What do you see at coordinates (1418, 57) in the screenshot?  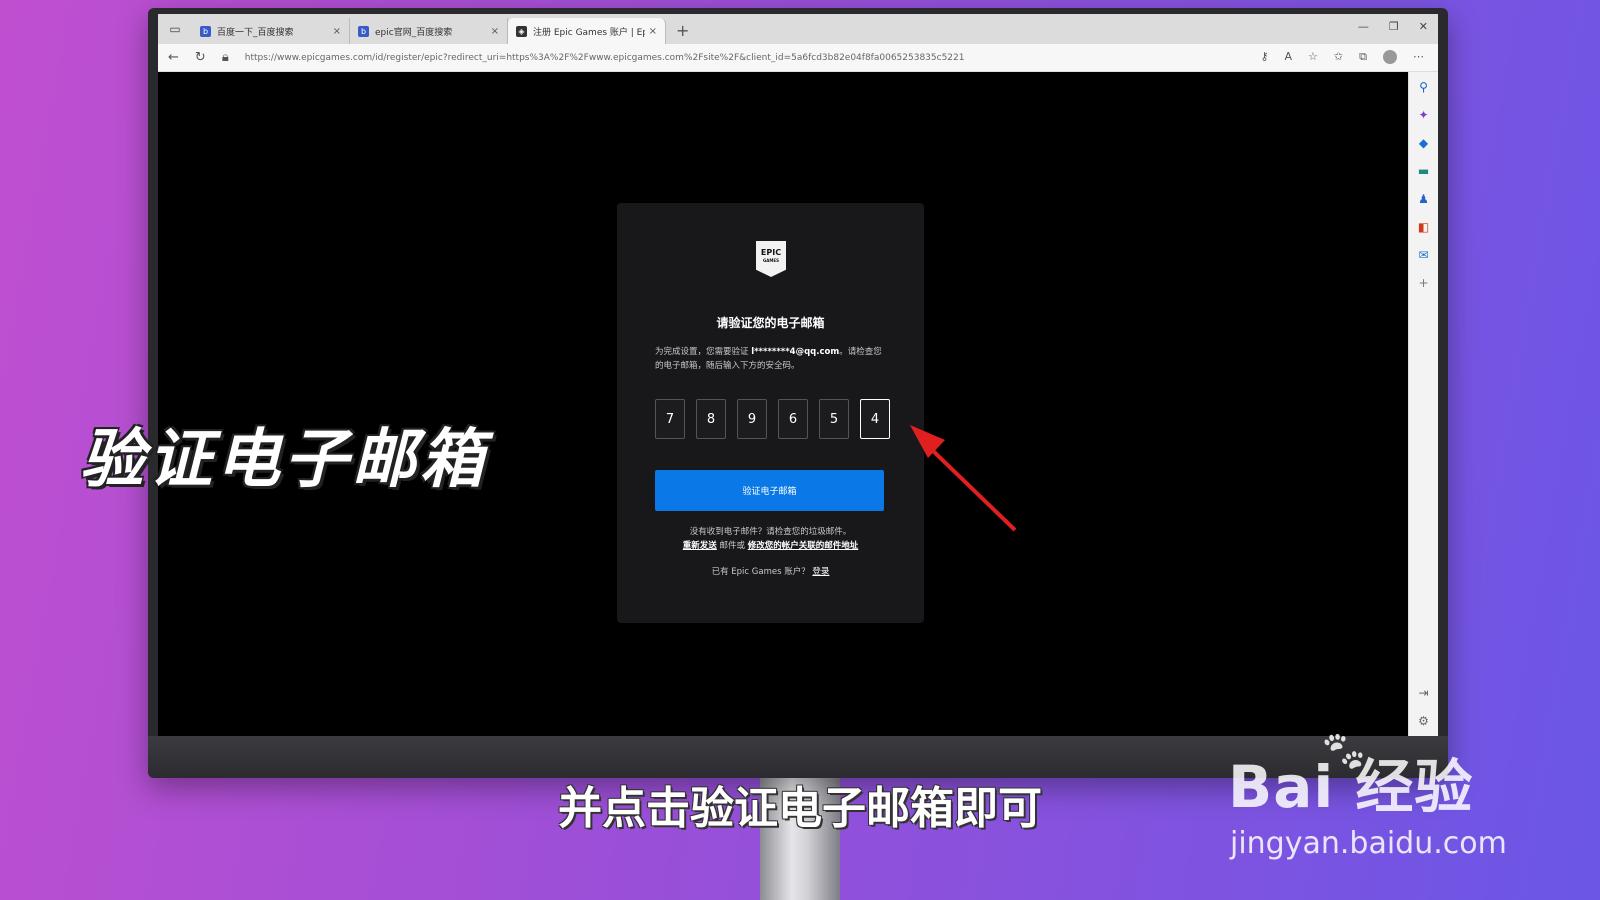 I see `more-icon: ⋯` at bounding box center [1418, 57].